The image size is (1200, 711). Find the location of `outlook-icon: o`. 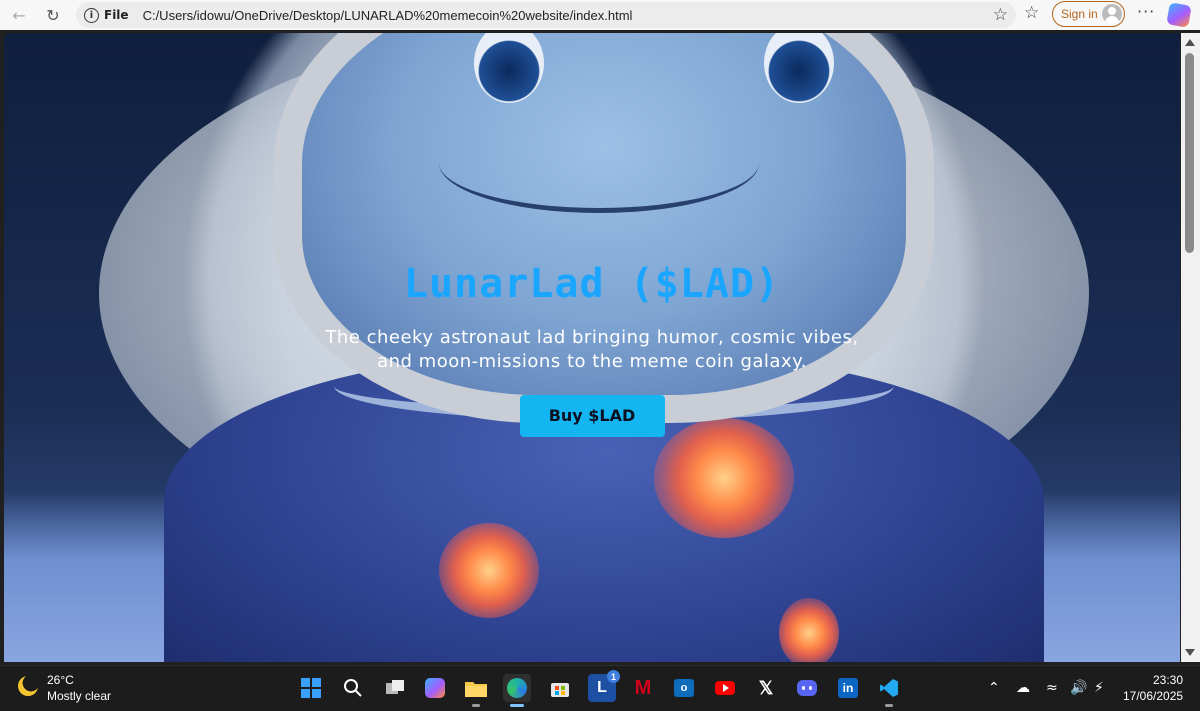

outlook-icon: o is located at coordinates (684, 688).